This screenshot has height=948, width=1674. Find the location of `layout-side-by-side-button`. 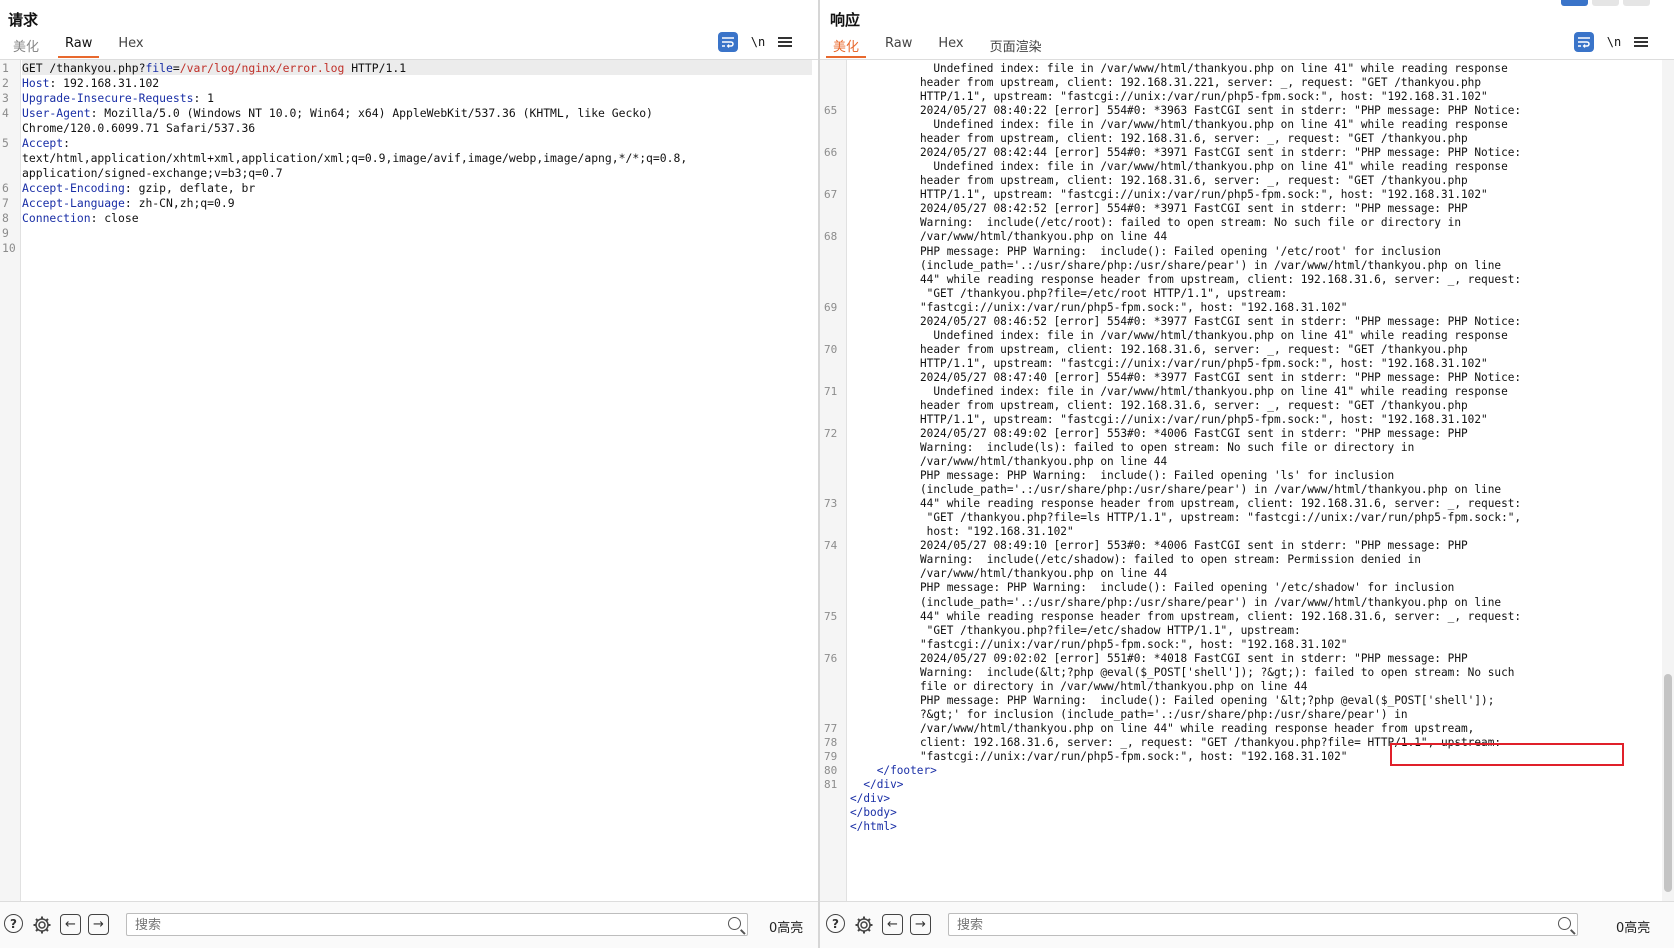

layout-side-by-side-button is located at coordinates (1574, 3).